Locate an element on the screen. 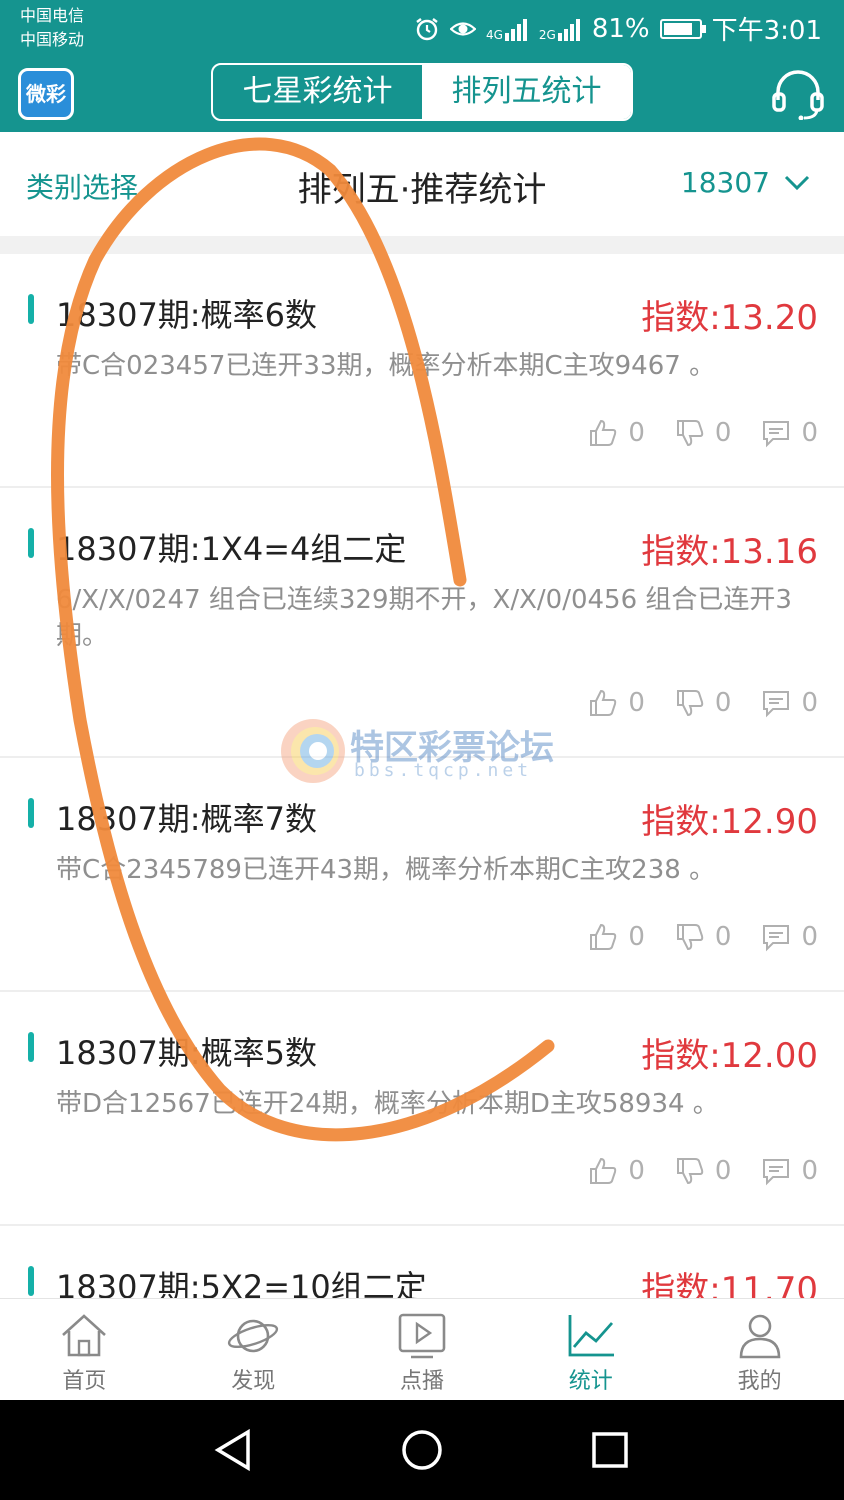 This screenshot has height=1500, width=844. system-nav-bar is located at coordinates (422, 1450).